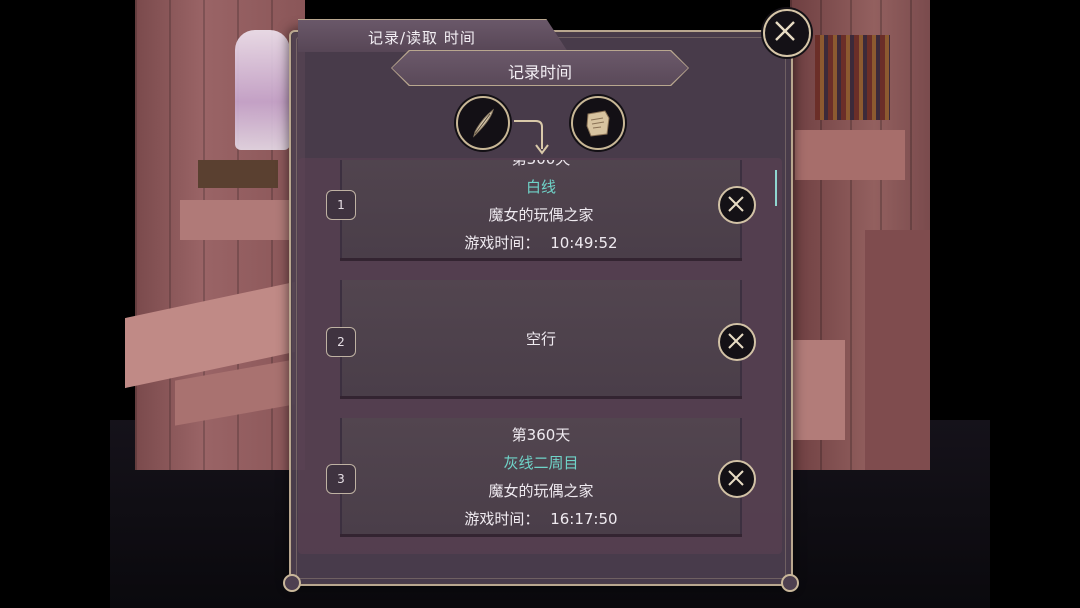 The image size is (1080, 608). I want to click on slot-empty-text: 空行, so click(540, 339).